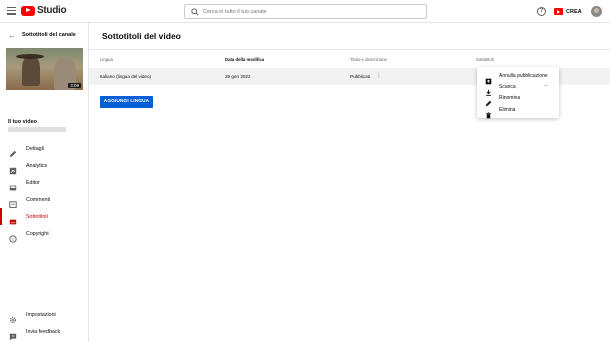 This screenshot has width=610, height=342. I want to click on sidebar-item-editor: Editor, so click(44, 182).